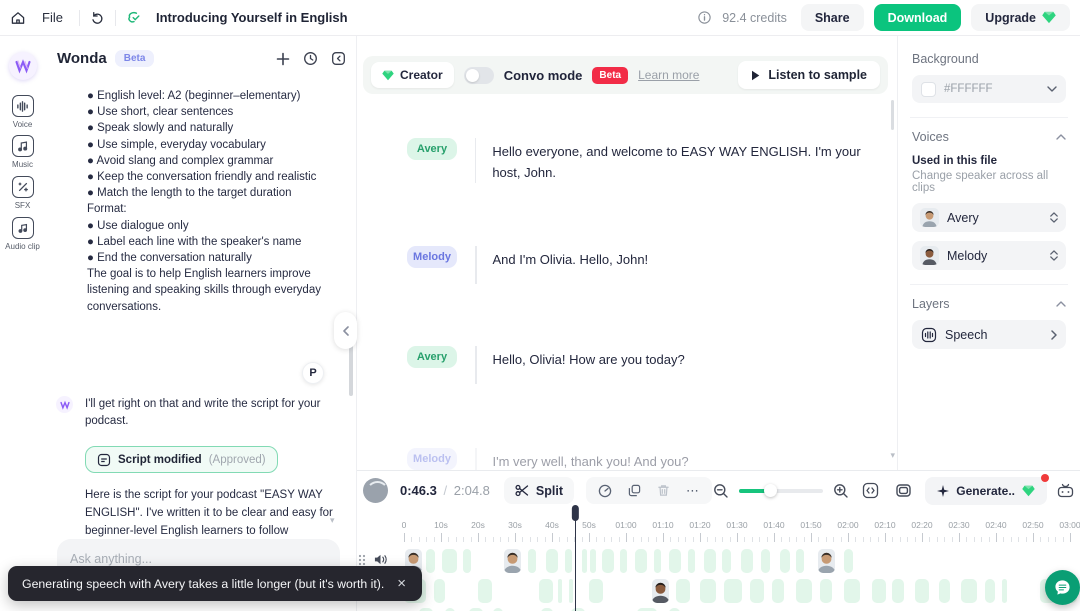 The image size is (1080, 611). I want to click on download-button: Download, so click(917, 17).